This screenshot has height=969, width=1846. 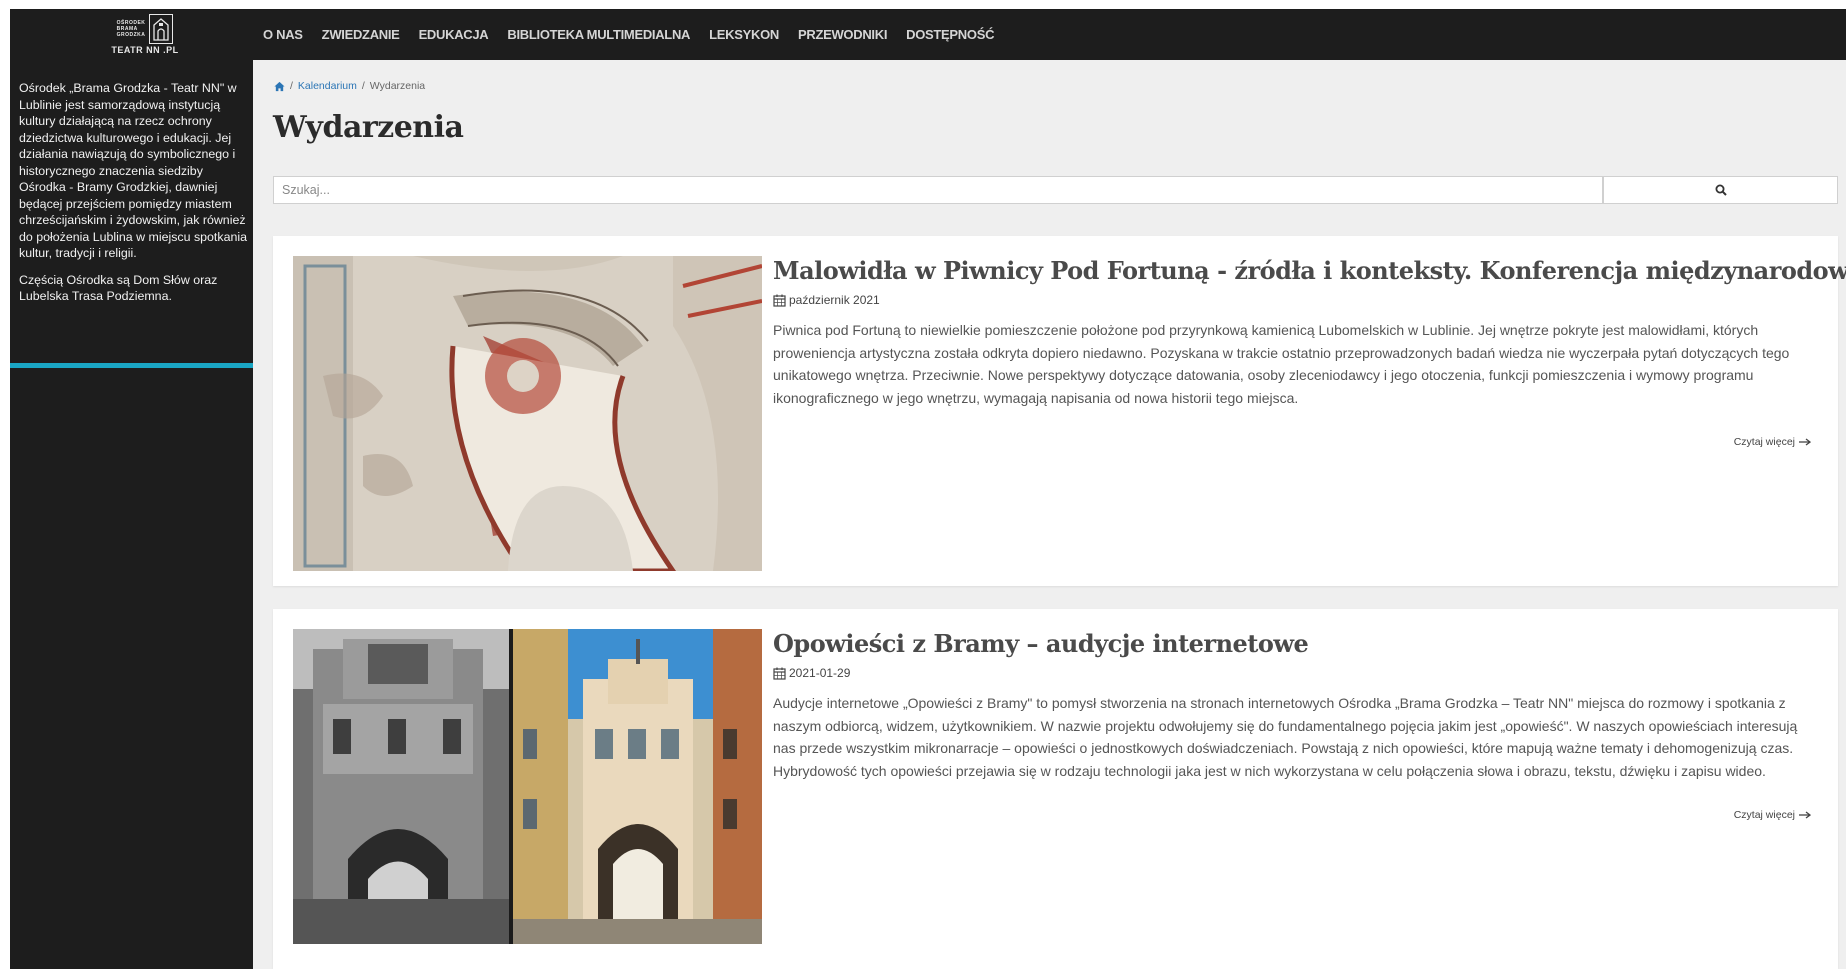 What do you see at coordinates (527, 413) in the screenshot?
I see `event-image-fresco` at bounding box center [527, 413].